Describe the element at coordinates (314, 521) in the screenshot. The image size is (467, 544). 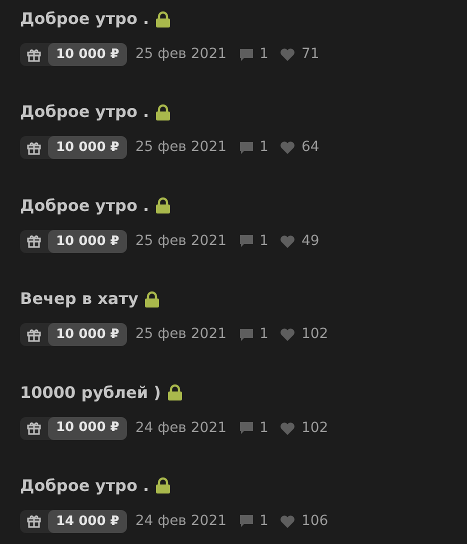
I see `like-count: 106` at that location.